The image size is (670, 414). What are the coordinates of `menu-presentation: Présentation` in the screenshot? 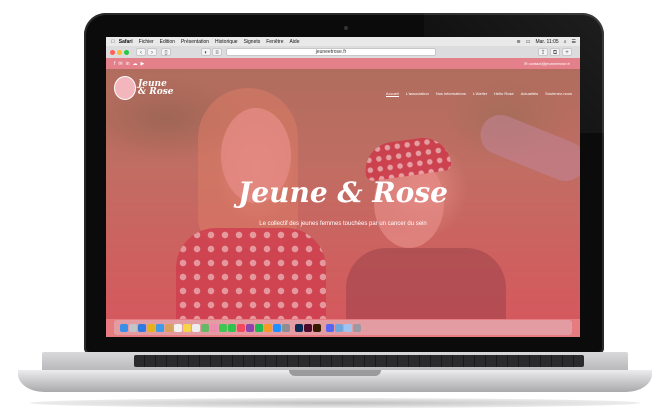 It's located at (195, 42).